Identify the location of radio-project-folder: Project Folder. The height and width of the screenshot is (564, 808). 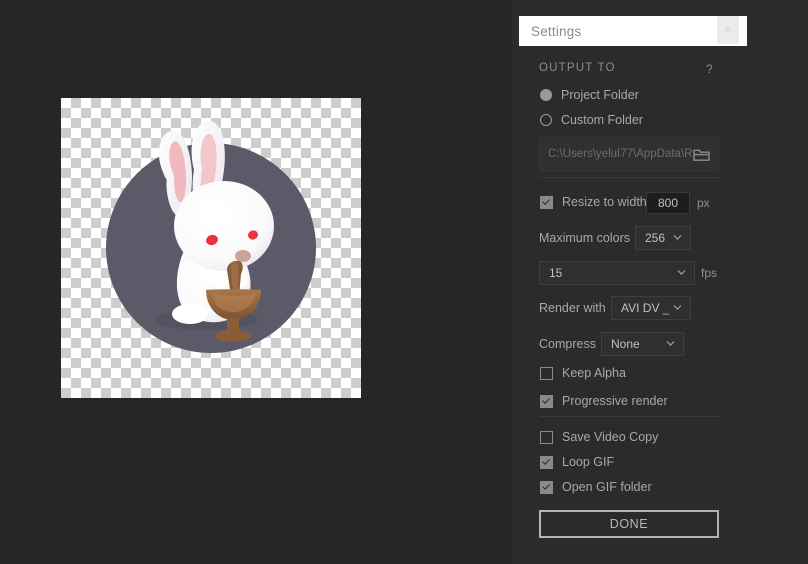
(589, 95).